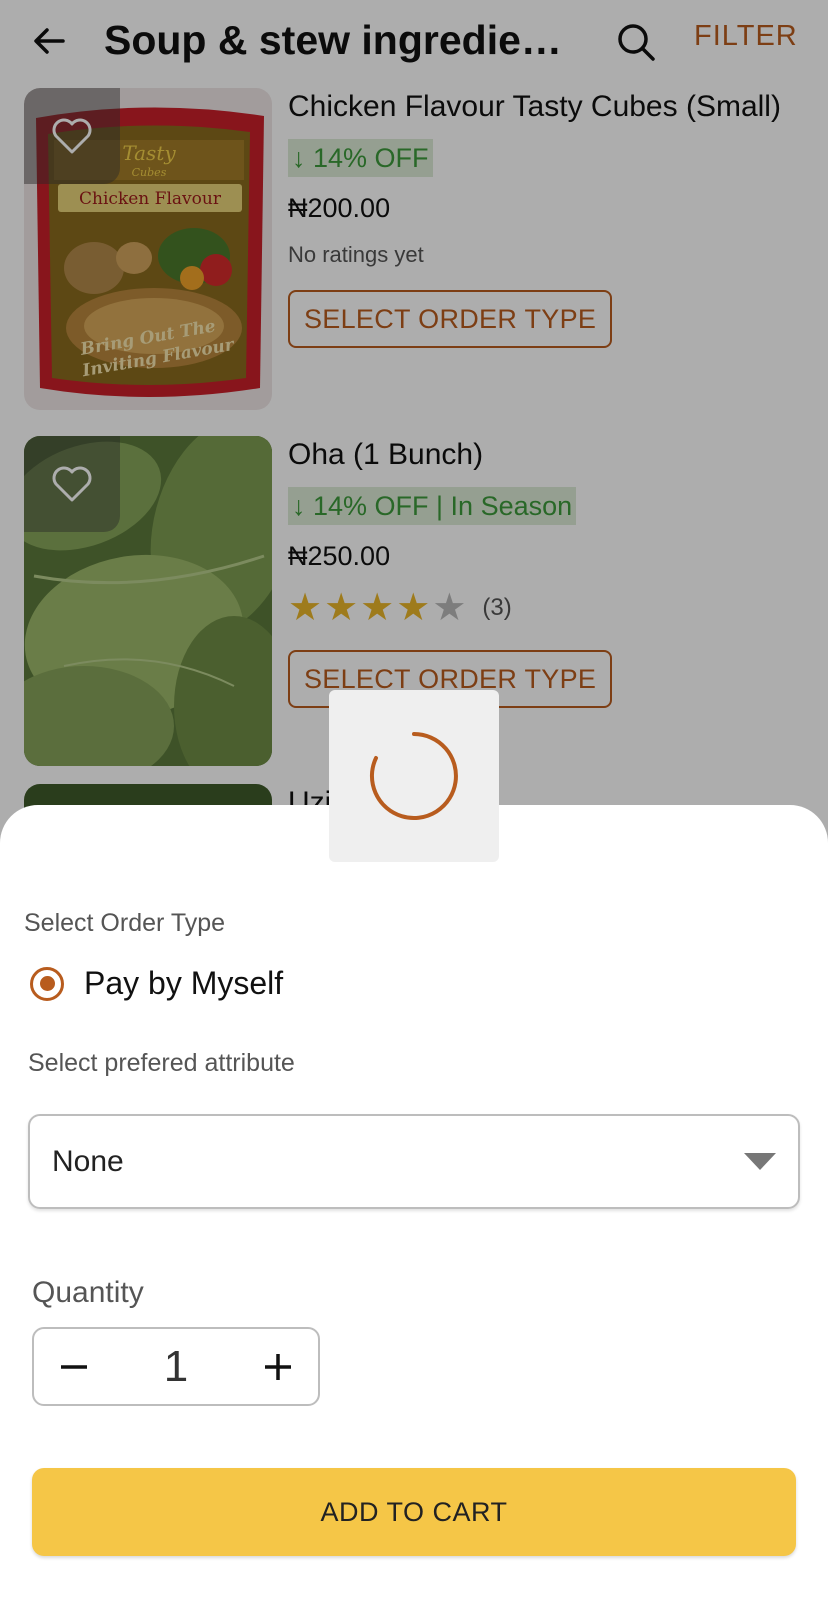 The image size is (828, 1603). I want to click on radio-button-selected, so click(47, 983).